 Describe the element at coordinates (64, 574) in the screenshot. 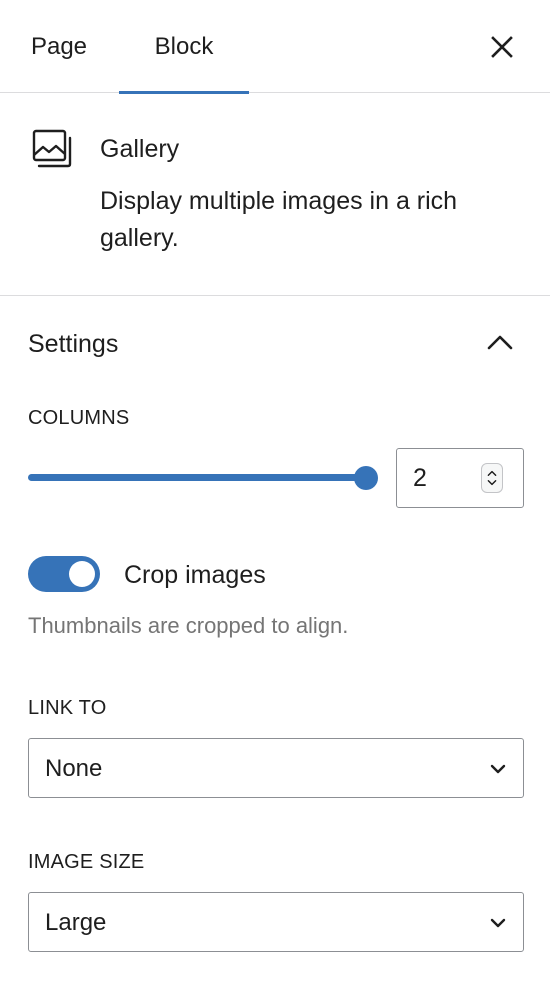

I see `crop-images-toggle` at that location.